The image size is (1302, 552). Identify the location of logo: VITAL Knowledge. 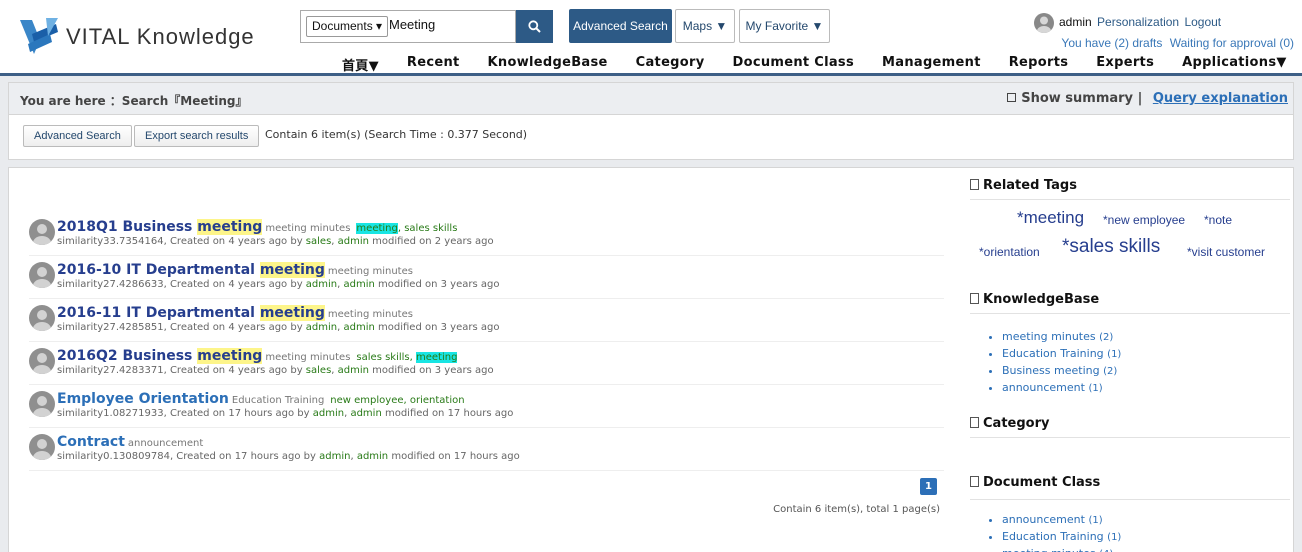
(148, 38).